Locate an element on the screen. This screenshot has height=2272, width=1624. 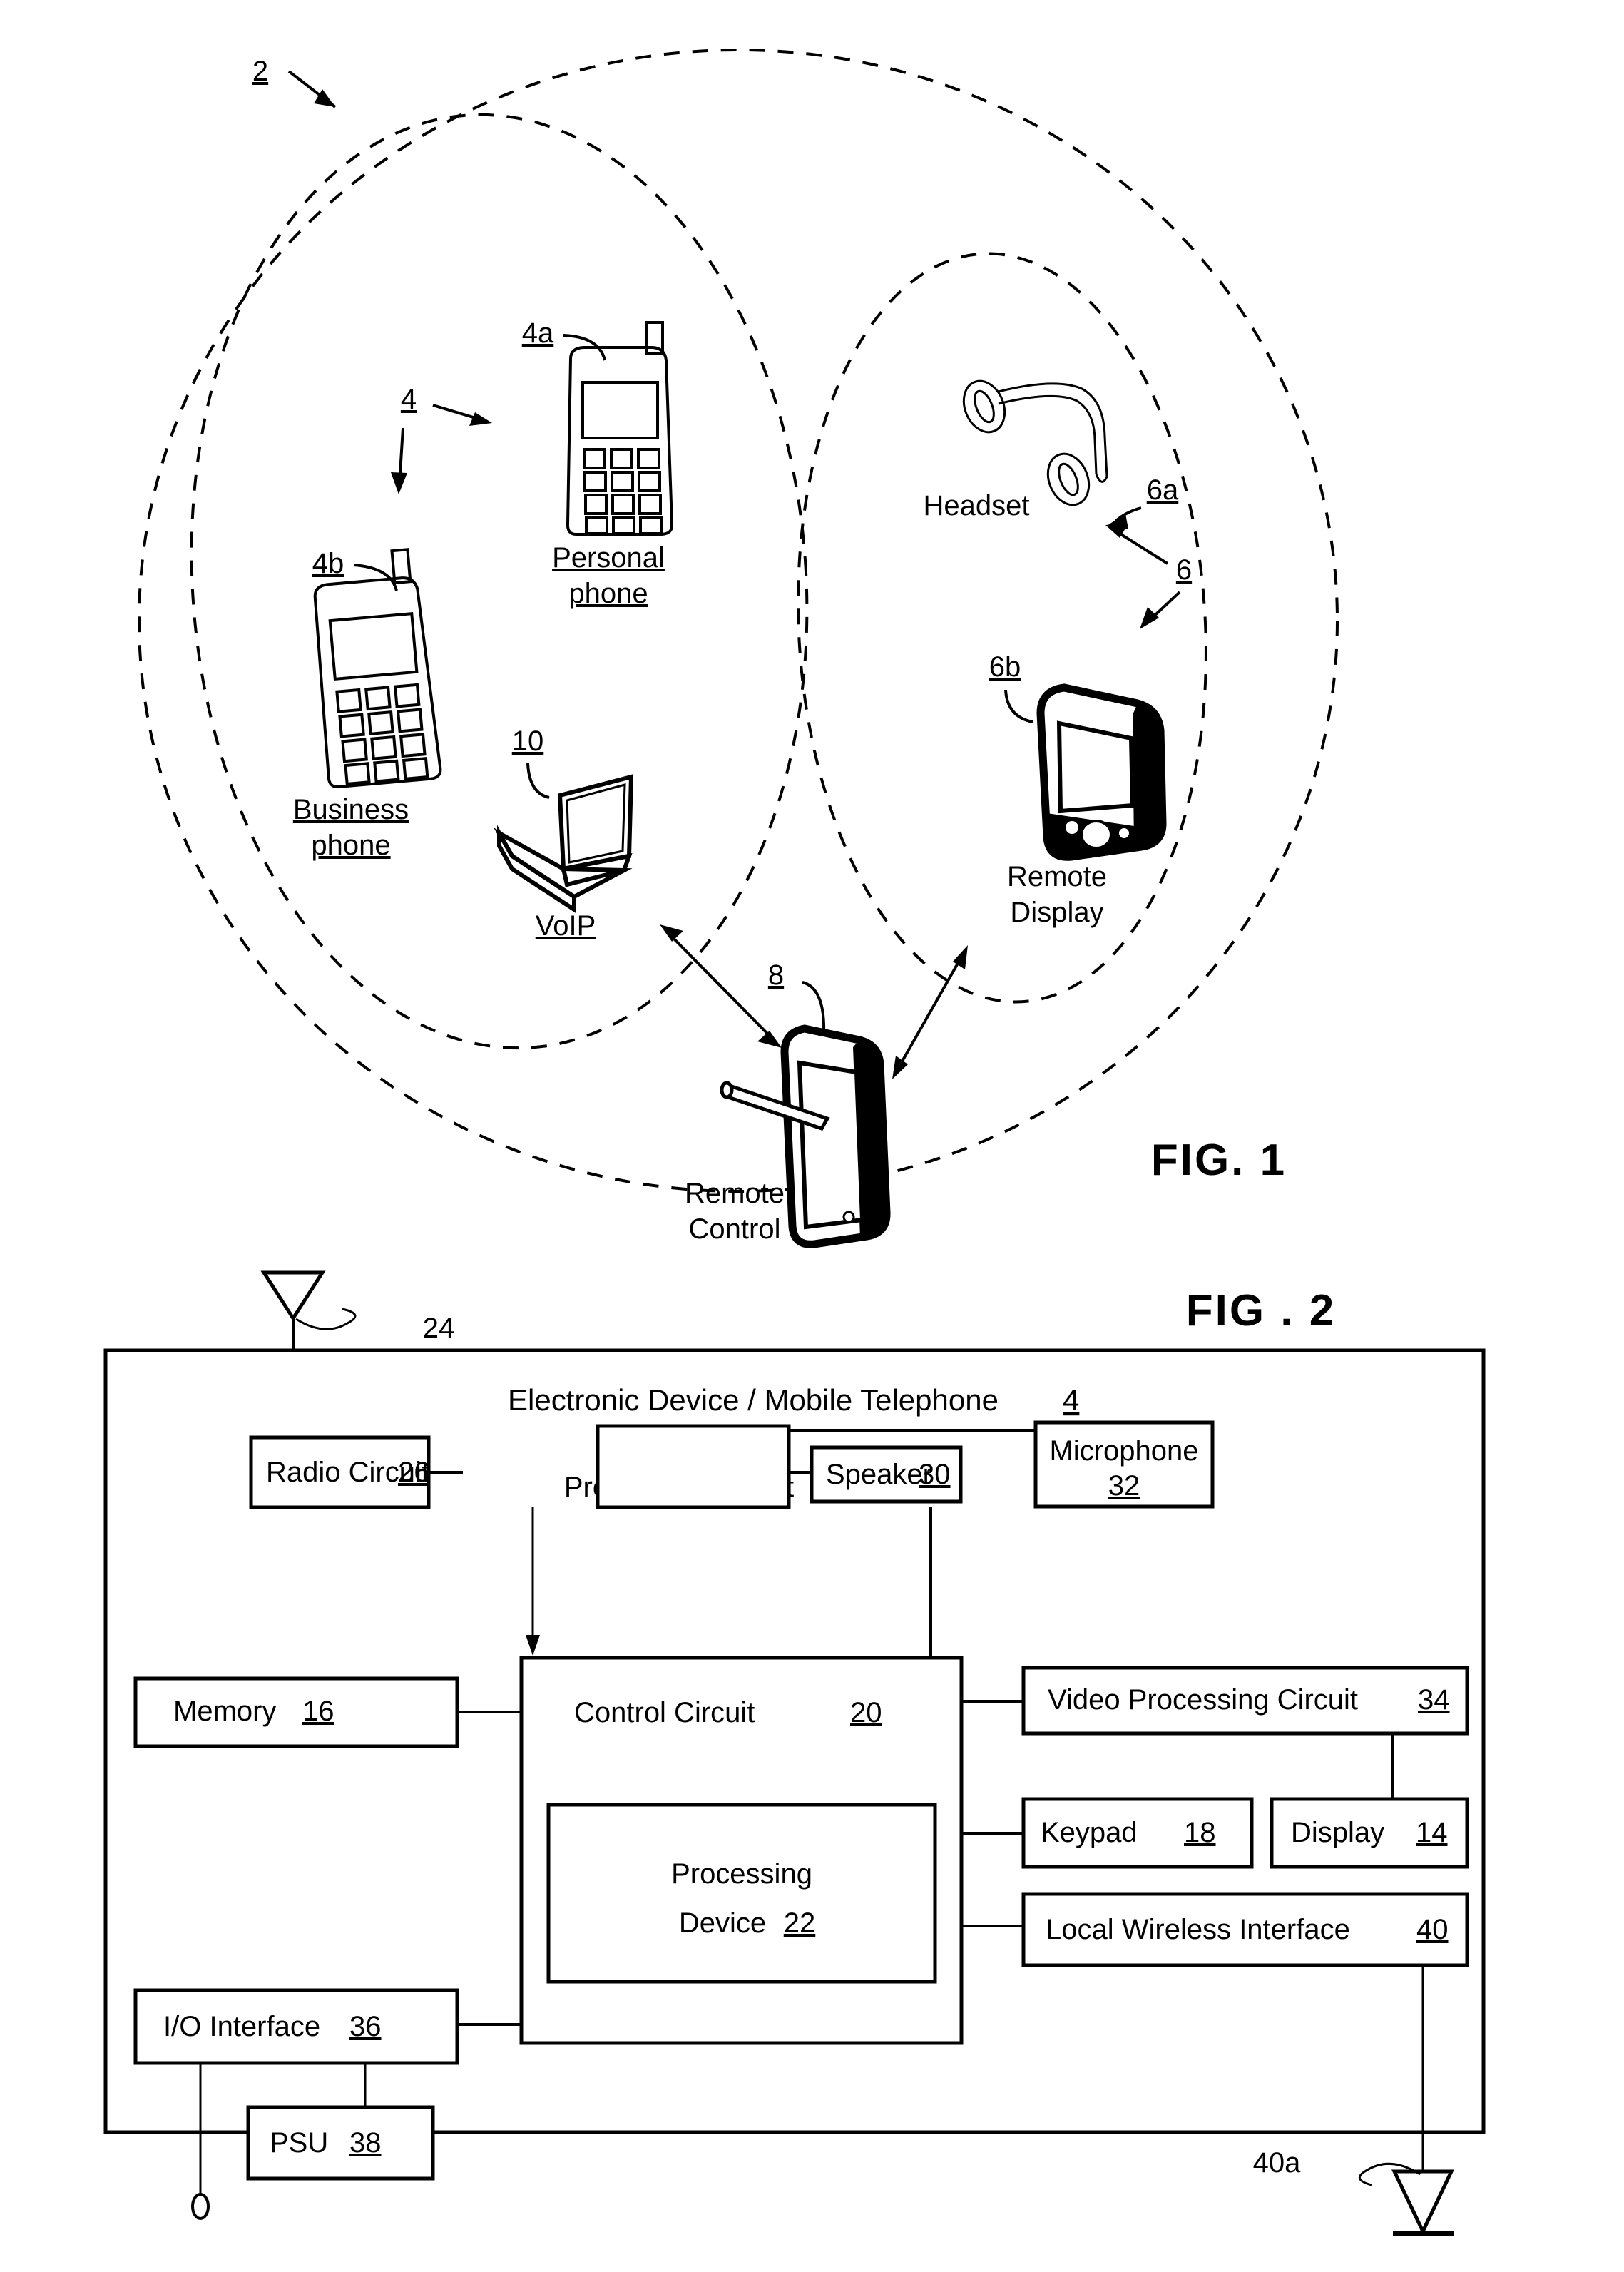
group-ref-4-callout: 4 is located at coordinates (441, 439).